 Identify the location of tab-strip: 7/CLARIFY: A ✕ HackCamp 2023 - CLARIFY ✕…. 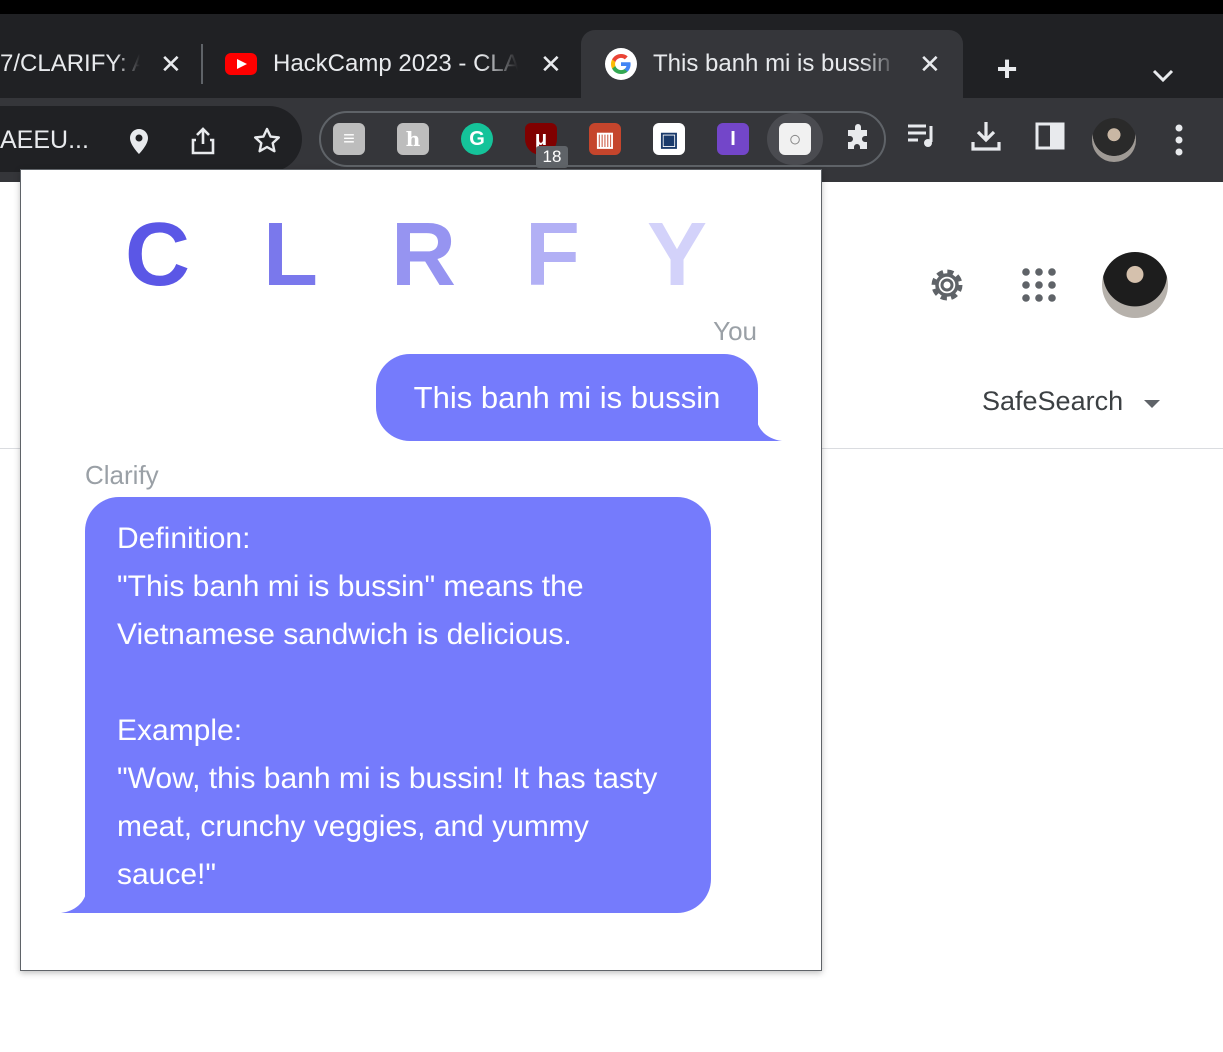
(611, 56).